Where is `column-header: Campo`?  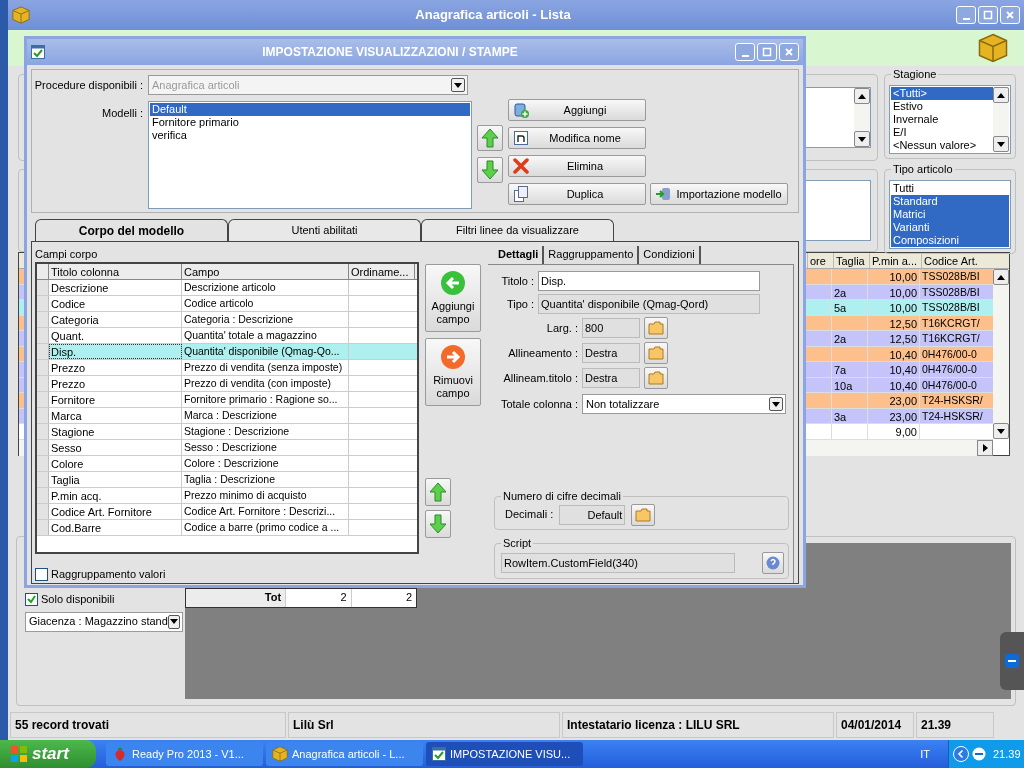
column-header: Campo is located at coordinates (265, 271).